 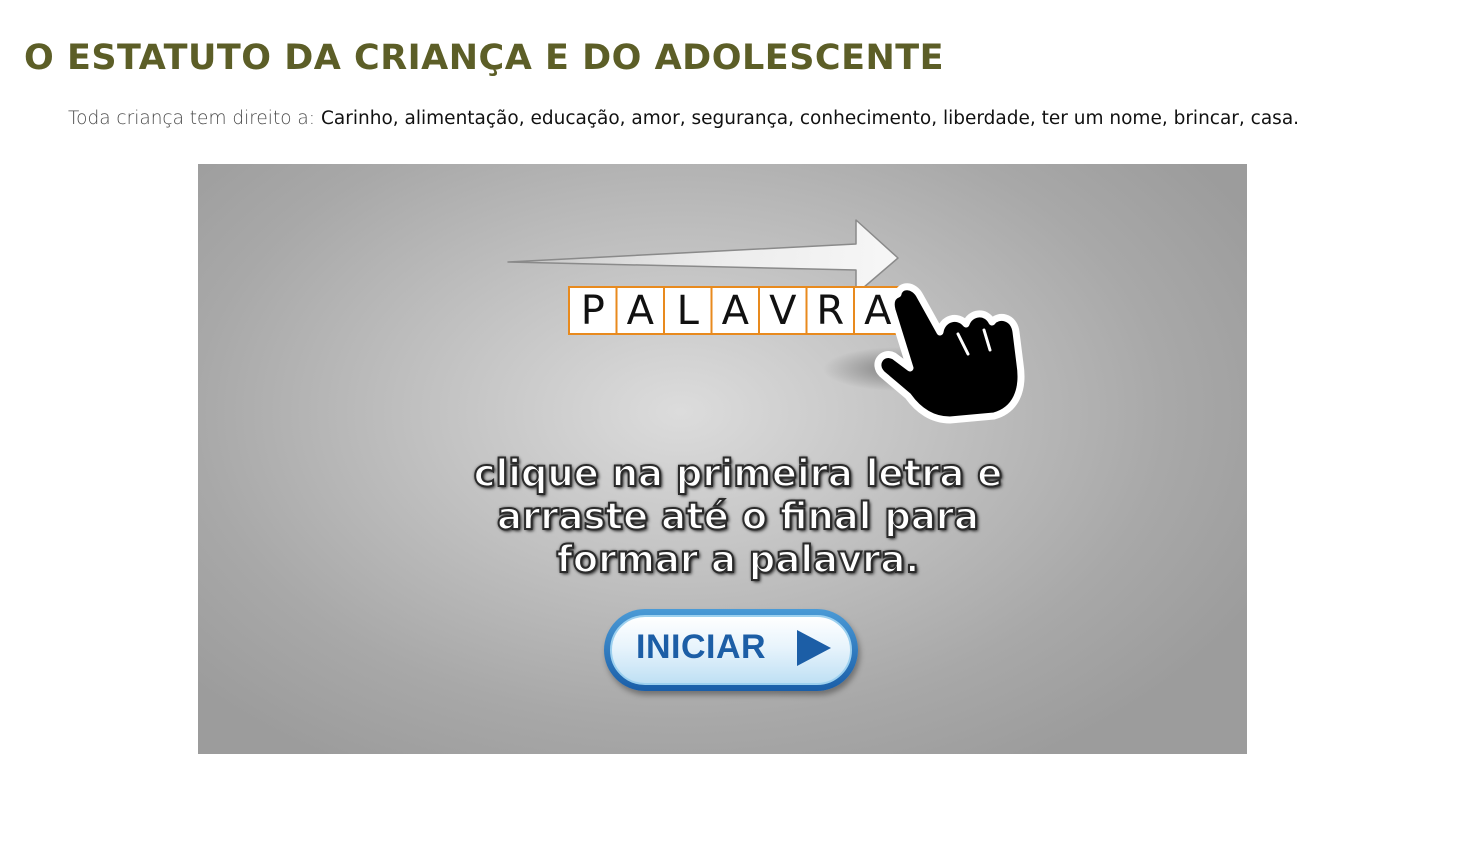 I want to click on letter-tile-text: L, so click(x=688, y=311).